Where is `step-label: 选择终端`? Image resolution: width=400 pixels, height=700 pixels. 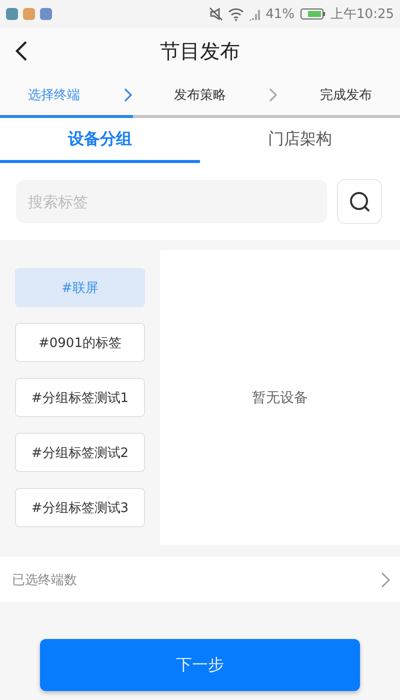
step-label: 选择终端 is located at coordinates (54, 95).